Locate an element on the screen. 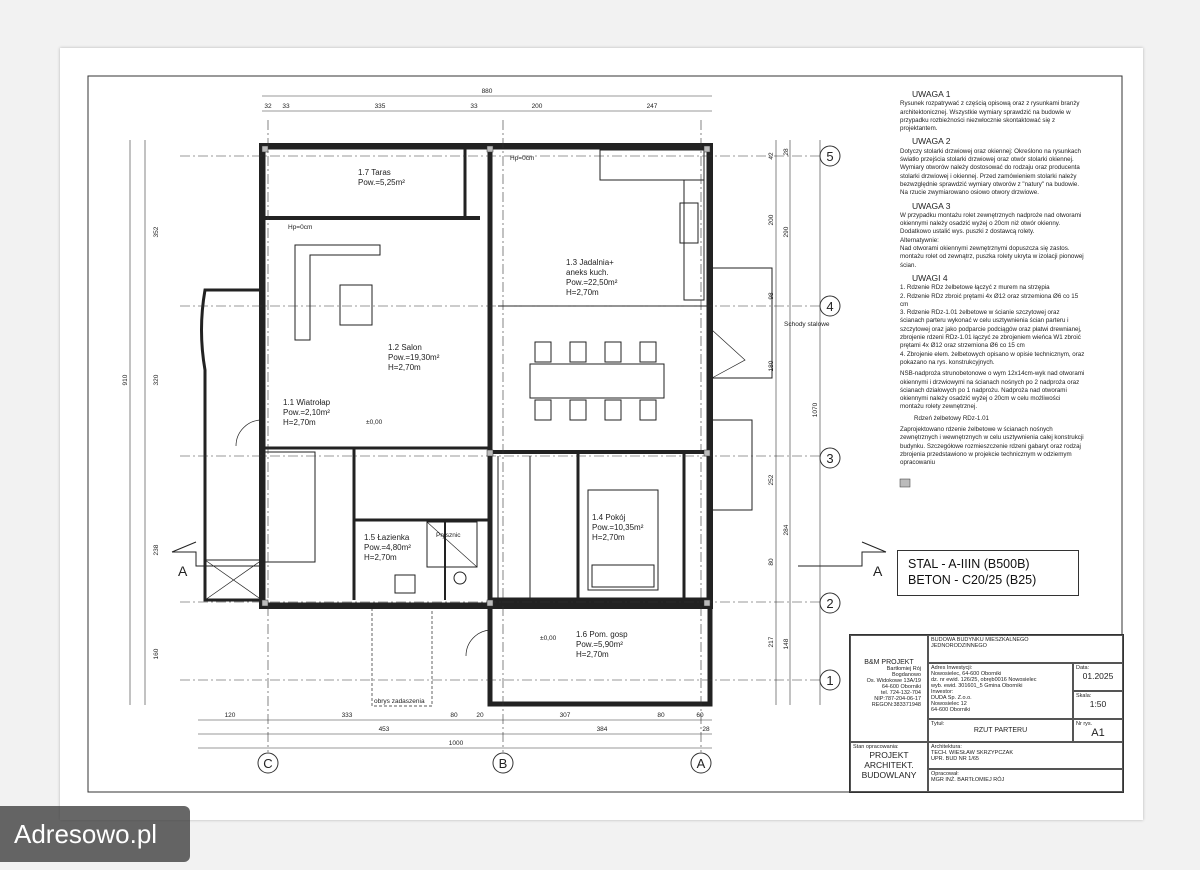 This screenshot has width=1200, height=870. dim-right: 217 is located at coordinates (771, 641).